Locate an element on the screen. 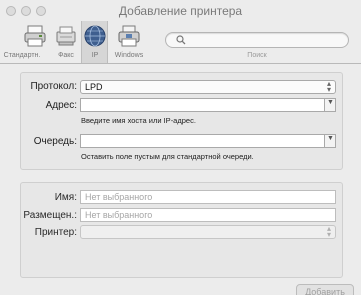 The height and width of the screenshot is (295, 361). toolbar-item-fax is located at coordinates (66, 36).